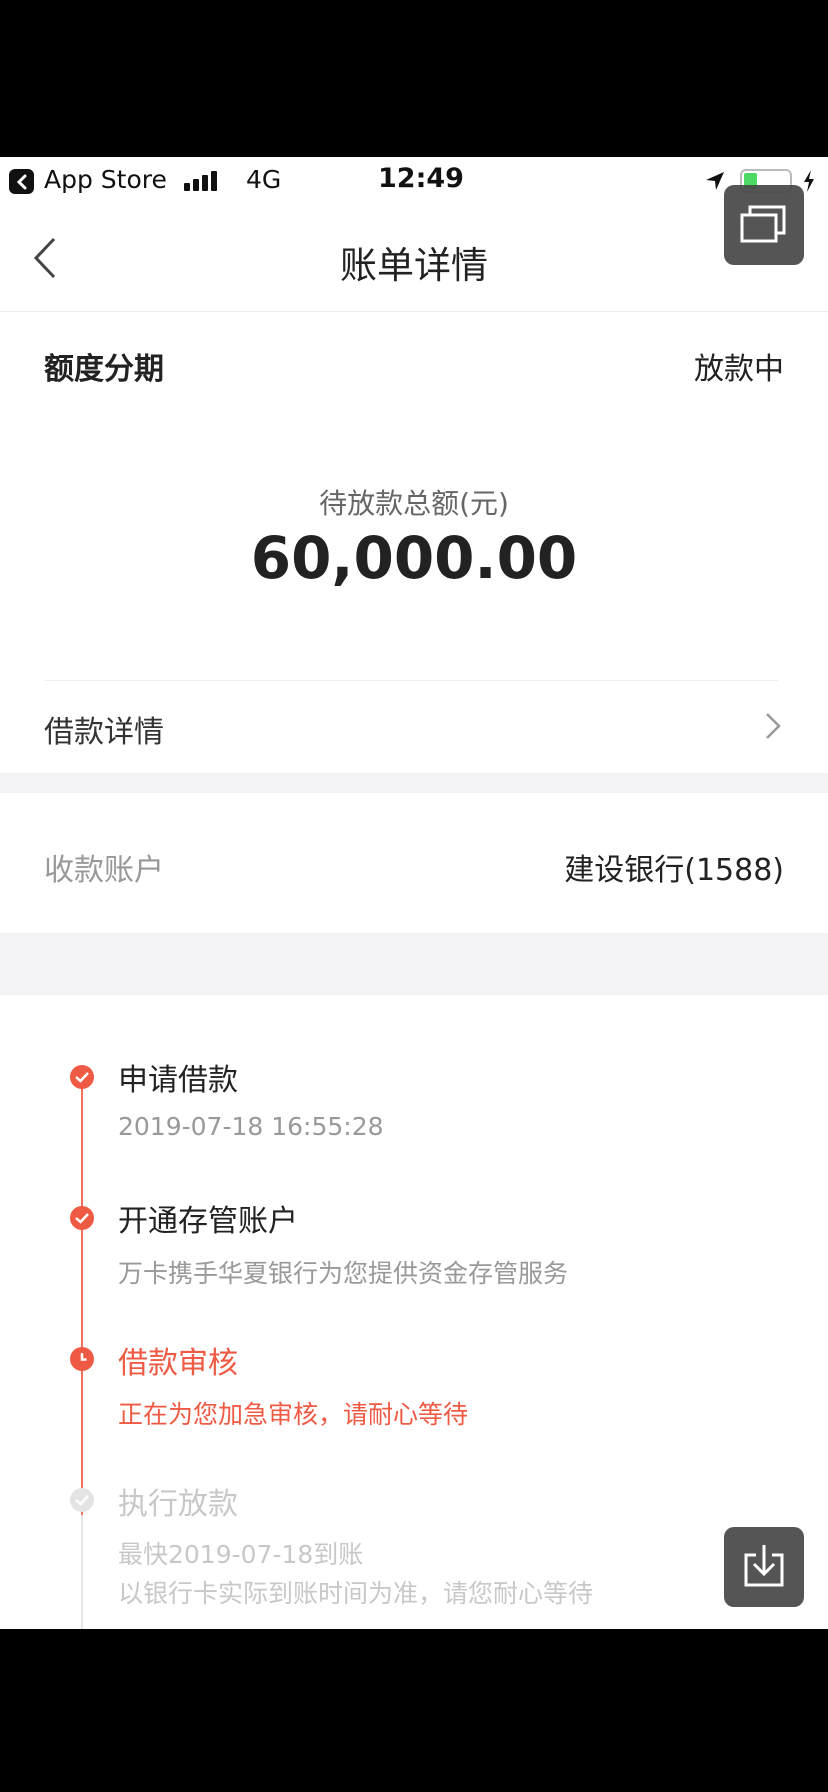 This screenshot has width=828, height=1792. What do you see at coordinates (178, 1504) in the screenshot?
I see `step-title-pending: 执行放款` at bounding box center [178, 1504].